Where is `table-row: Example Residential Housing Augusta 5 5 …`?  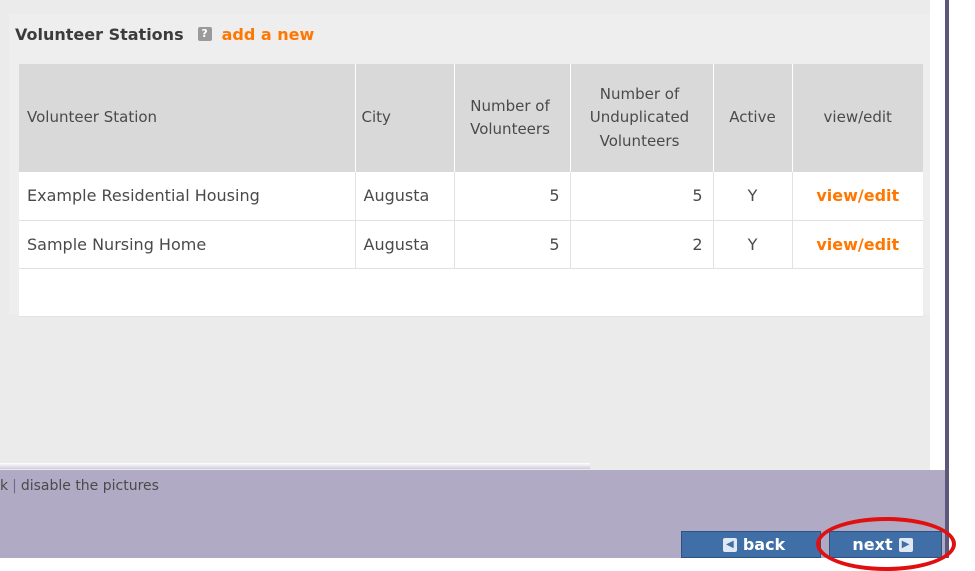 table-row: Example Residential Housing Augusta 5 5 … is located at coordinates (471, 196).